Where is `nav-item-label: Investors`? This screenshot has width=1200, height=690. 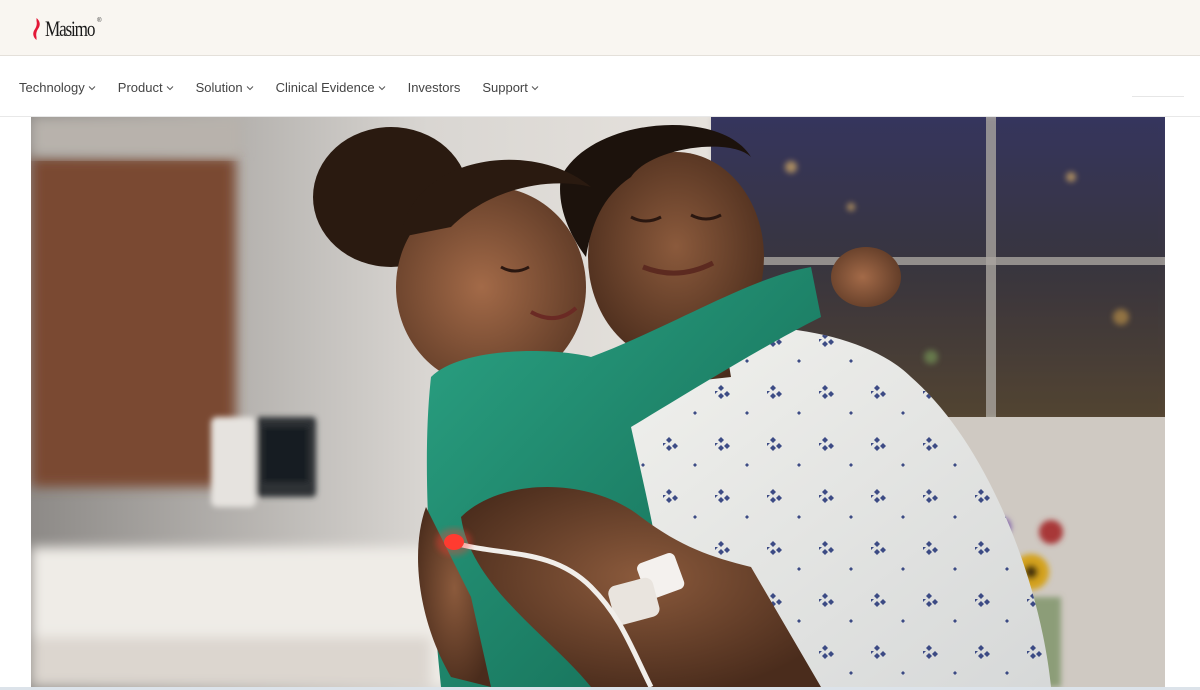
nav-item-label: Investors is located at coordinates (434, 87).